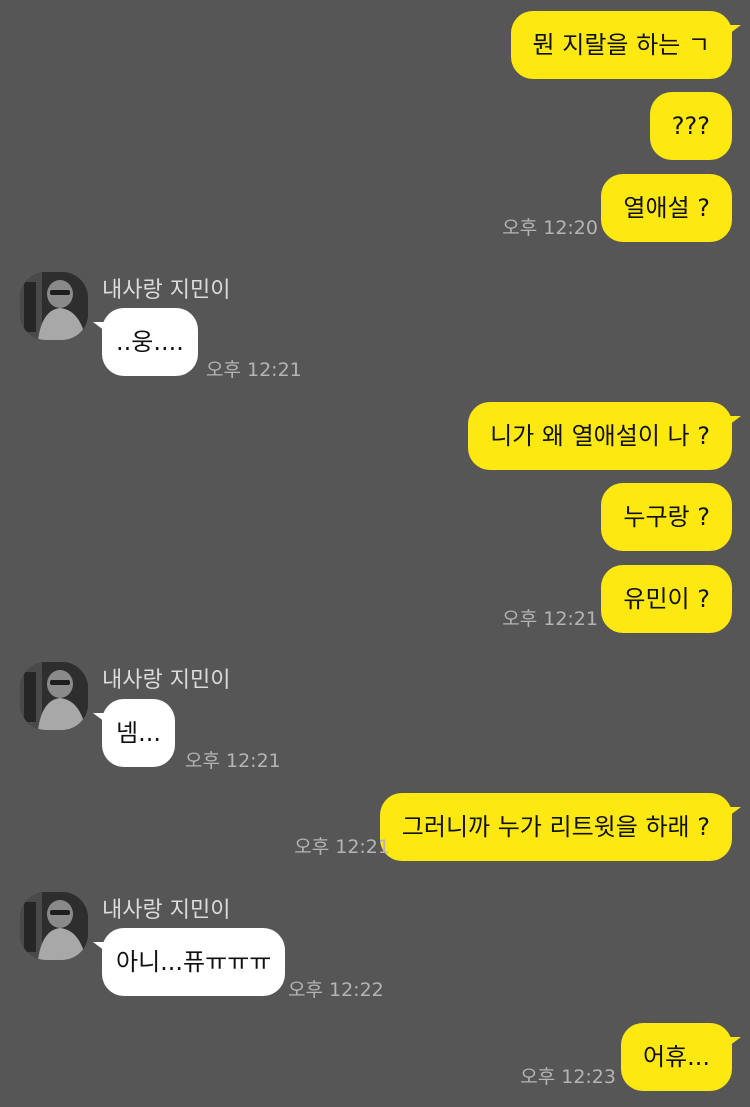 Image resolution: width=750 pixels, height=1107 pixels. I want to click on their-message-bubble: 아니...퓨ㅠㅠㅠ, so click(189, 962).